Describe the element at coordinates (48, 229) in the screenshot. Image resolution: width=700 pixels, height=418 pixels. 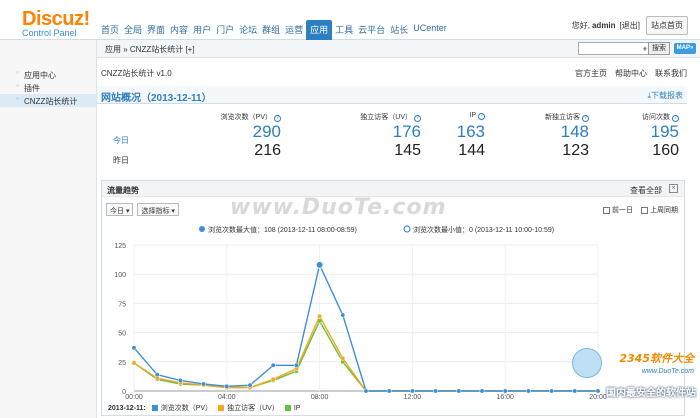
I see `sidebar: 应用中心 插件 CNZZ站长统计` at that location.